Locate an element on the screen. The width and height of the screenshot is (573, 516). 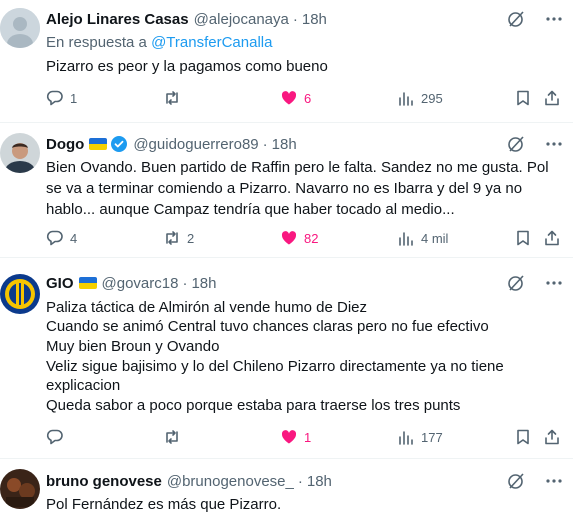
reply-button: 1 is located at coordinates (61, 98).